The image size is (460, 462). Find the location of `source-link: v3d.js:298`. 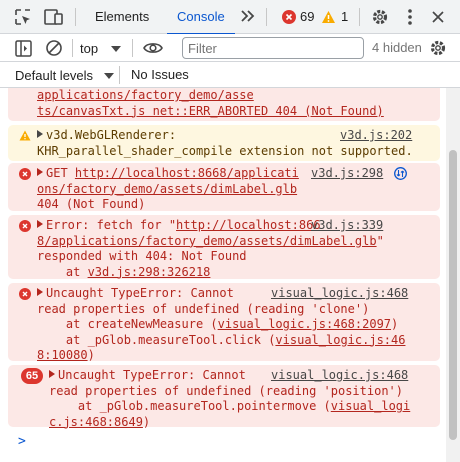

source-link: v3d.js:298 is located at coordinates (347, 174).